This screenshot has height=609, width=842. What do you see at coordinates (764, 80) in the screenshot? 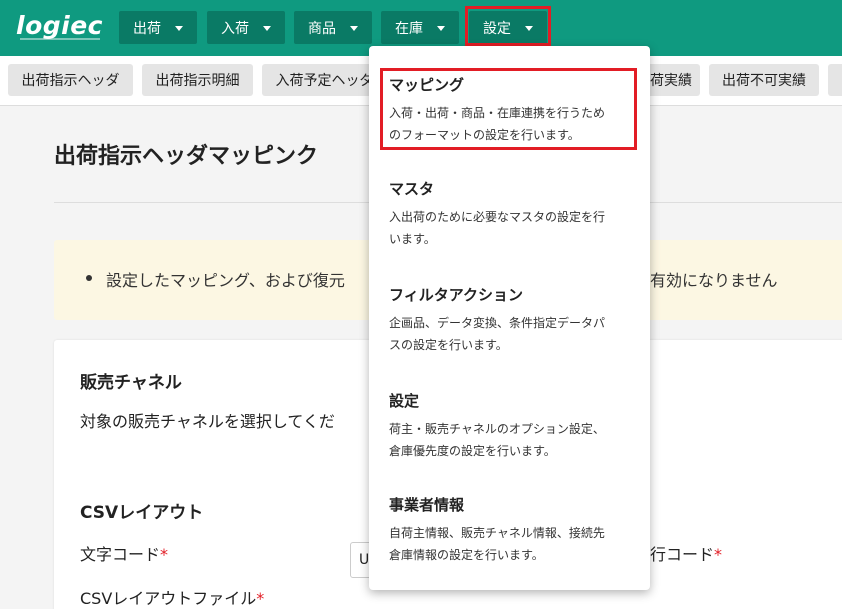
I see `tab-unshippable-results: 出荷不可実績` at bounding box center [764, 80].